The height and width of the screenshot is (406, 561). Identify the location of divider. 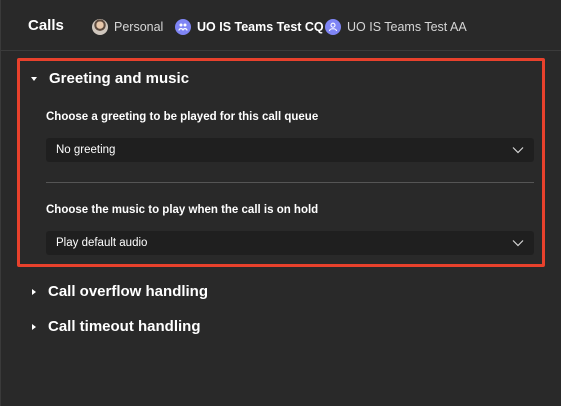
(290, 182).